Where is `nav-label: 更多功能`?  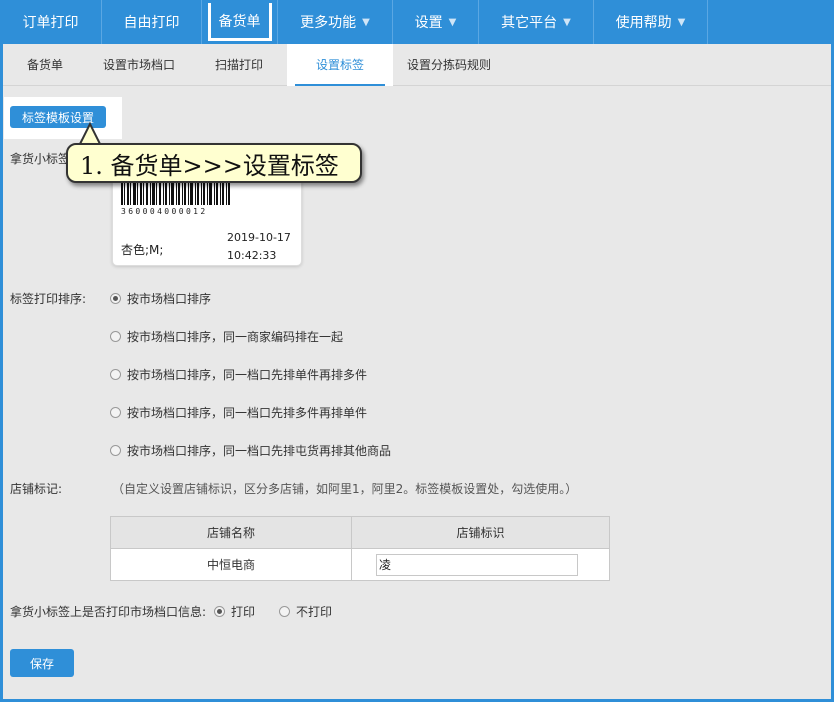 nav-label: 更多功能 is located at coordinates (328, 23).